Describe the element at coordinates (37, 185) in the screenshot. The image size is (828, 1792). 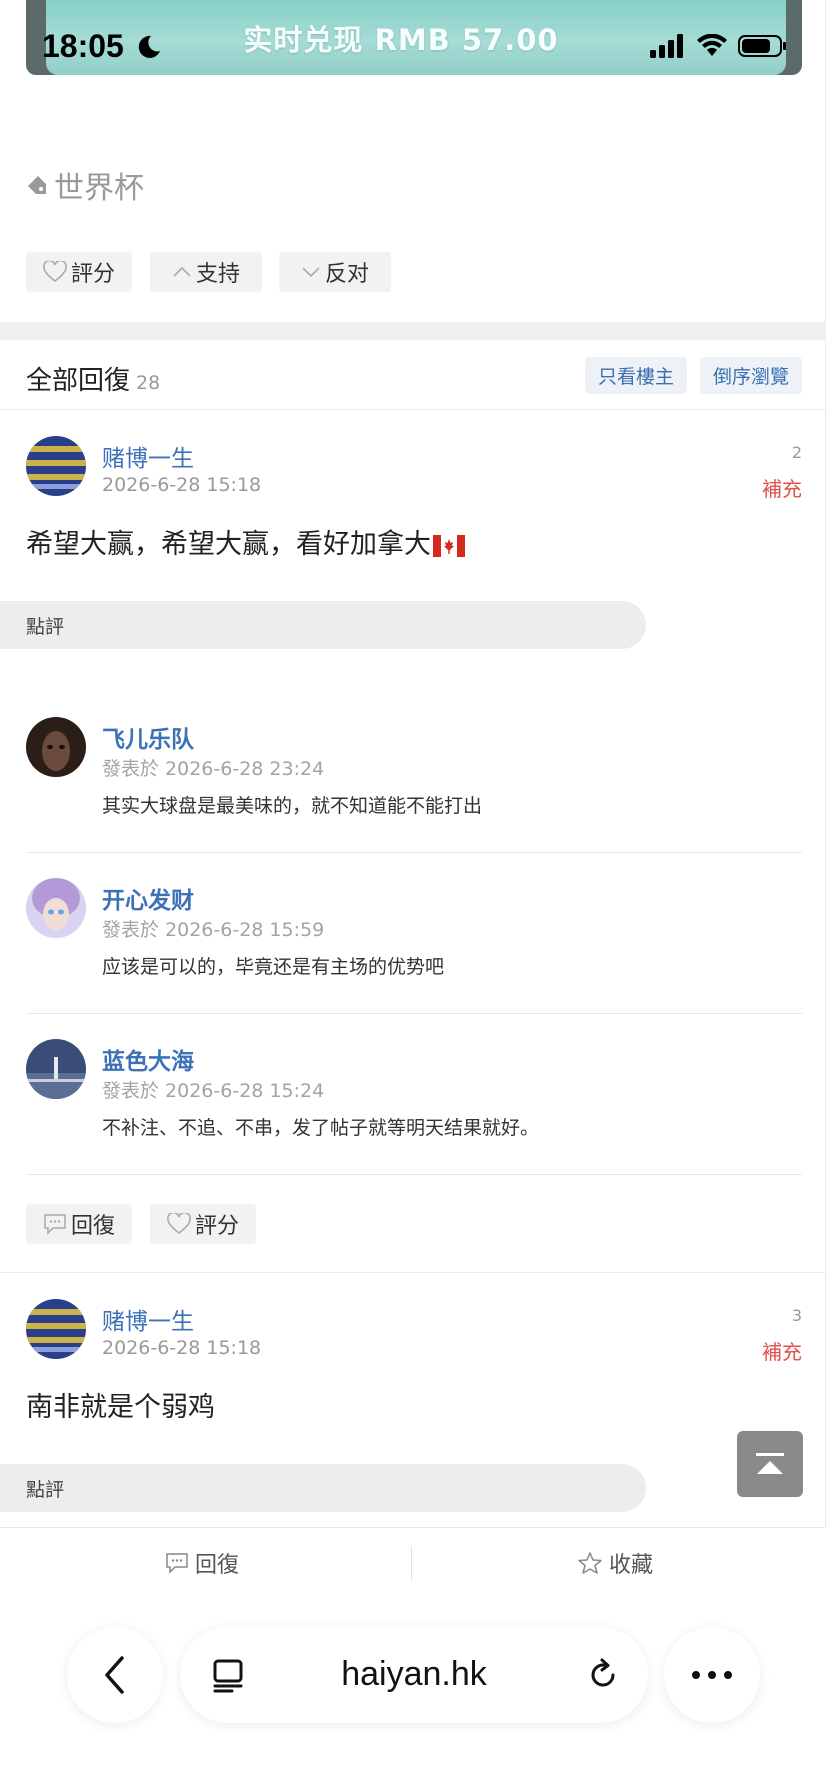
I see `tag-icon` at that location.